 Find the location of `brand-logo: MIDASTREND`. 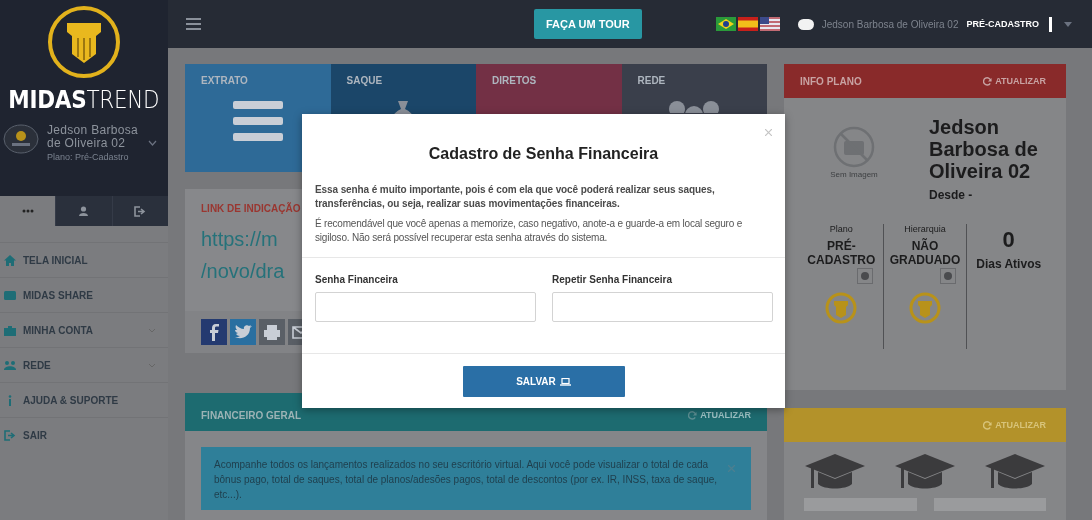

brand-logo: MIDASTREND is located at coordinates (84, 99).